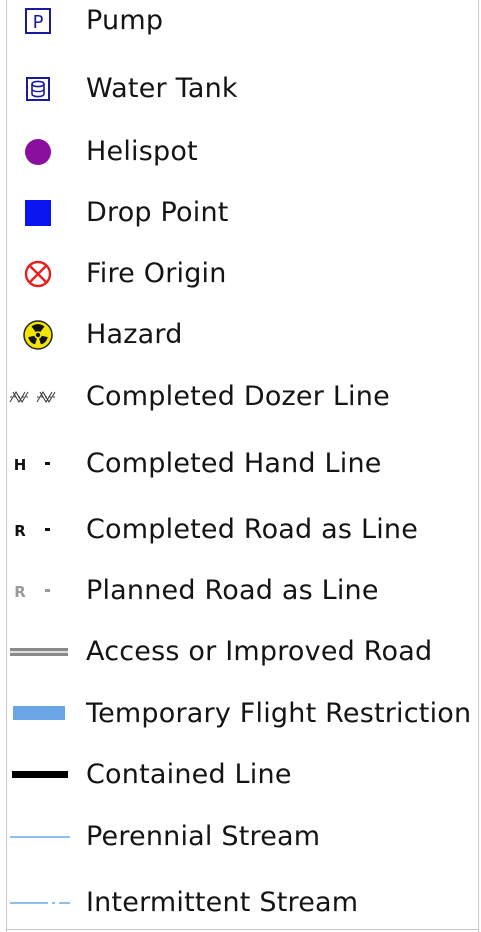 The height and width of the screenshot is (932, 481). Describe the element at coordinates (134, 334) in the screenshot. I see `legend-label: Hazard` at that location.